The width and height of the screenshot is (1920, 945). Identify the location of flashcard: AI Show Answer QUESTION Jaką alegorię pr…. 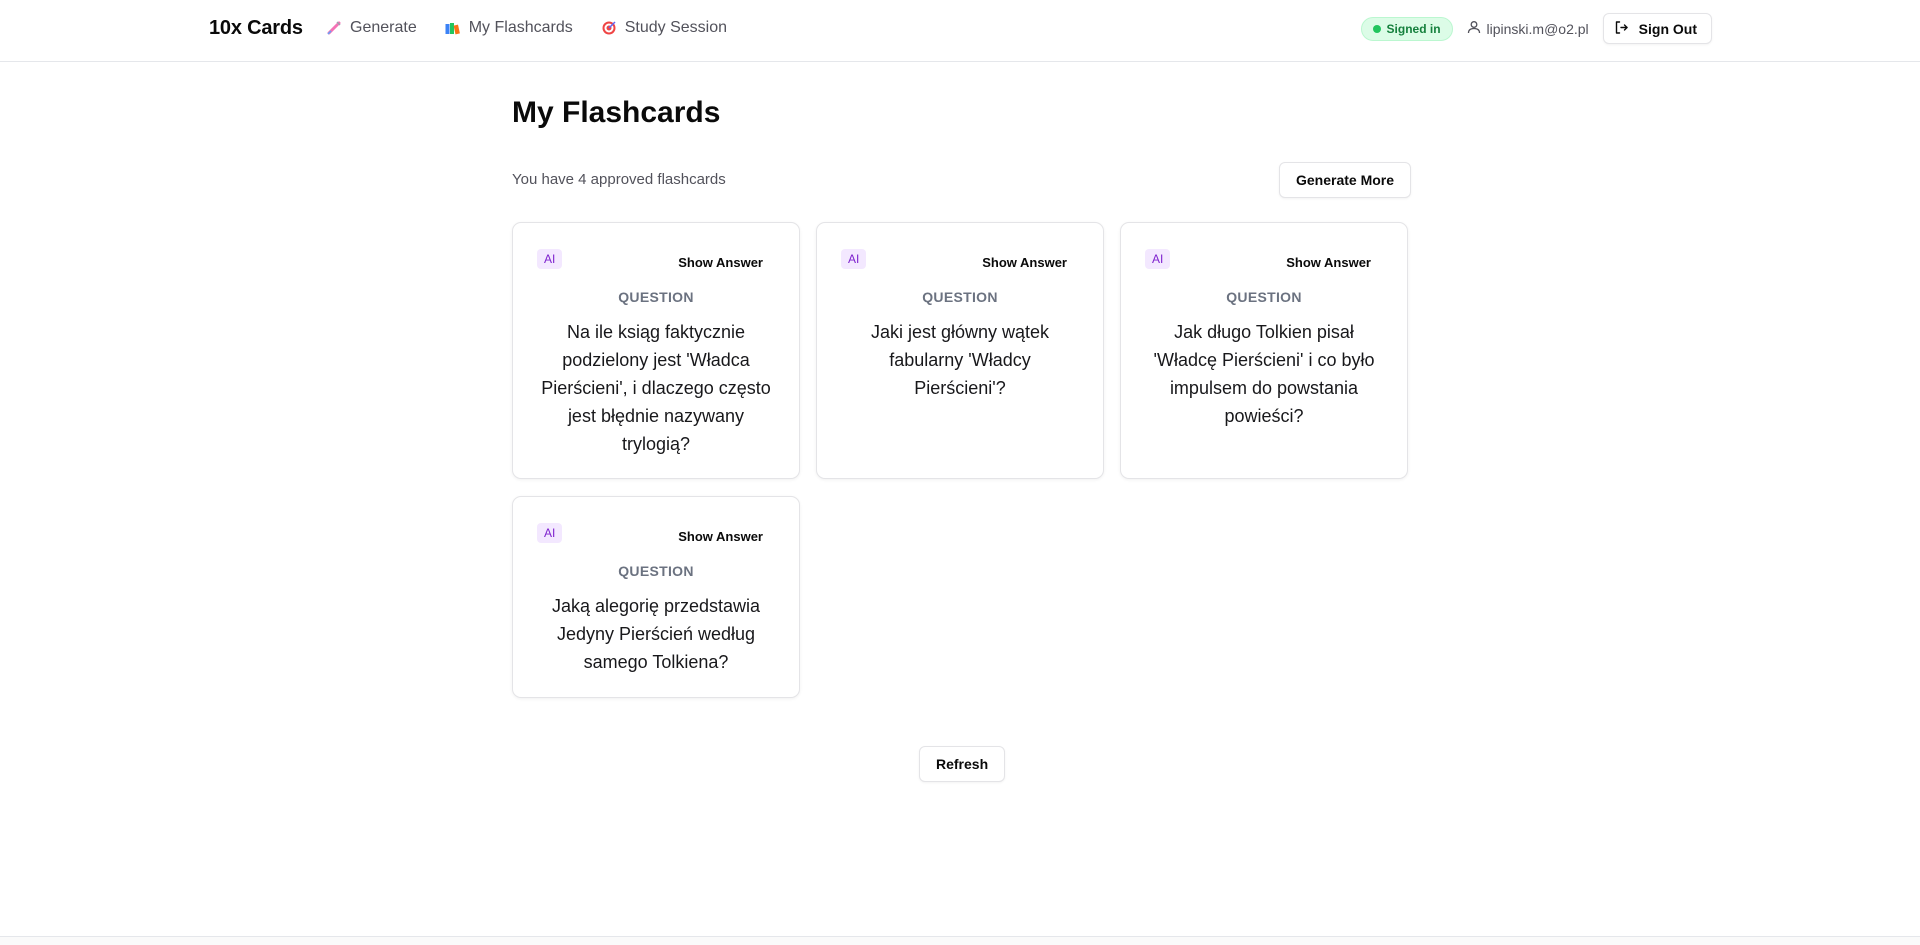
(656, 597).